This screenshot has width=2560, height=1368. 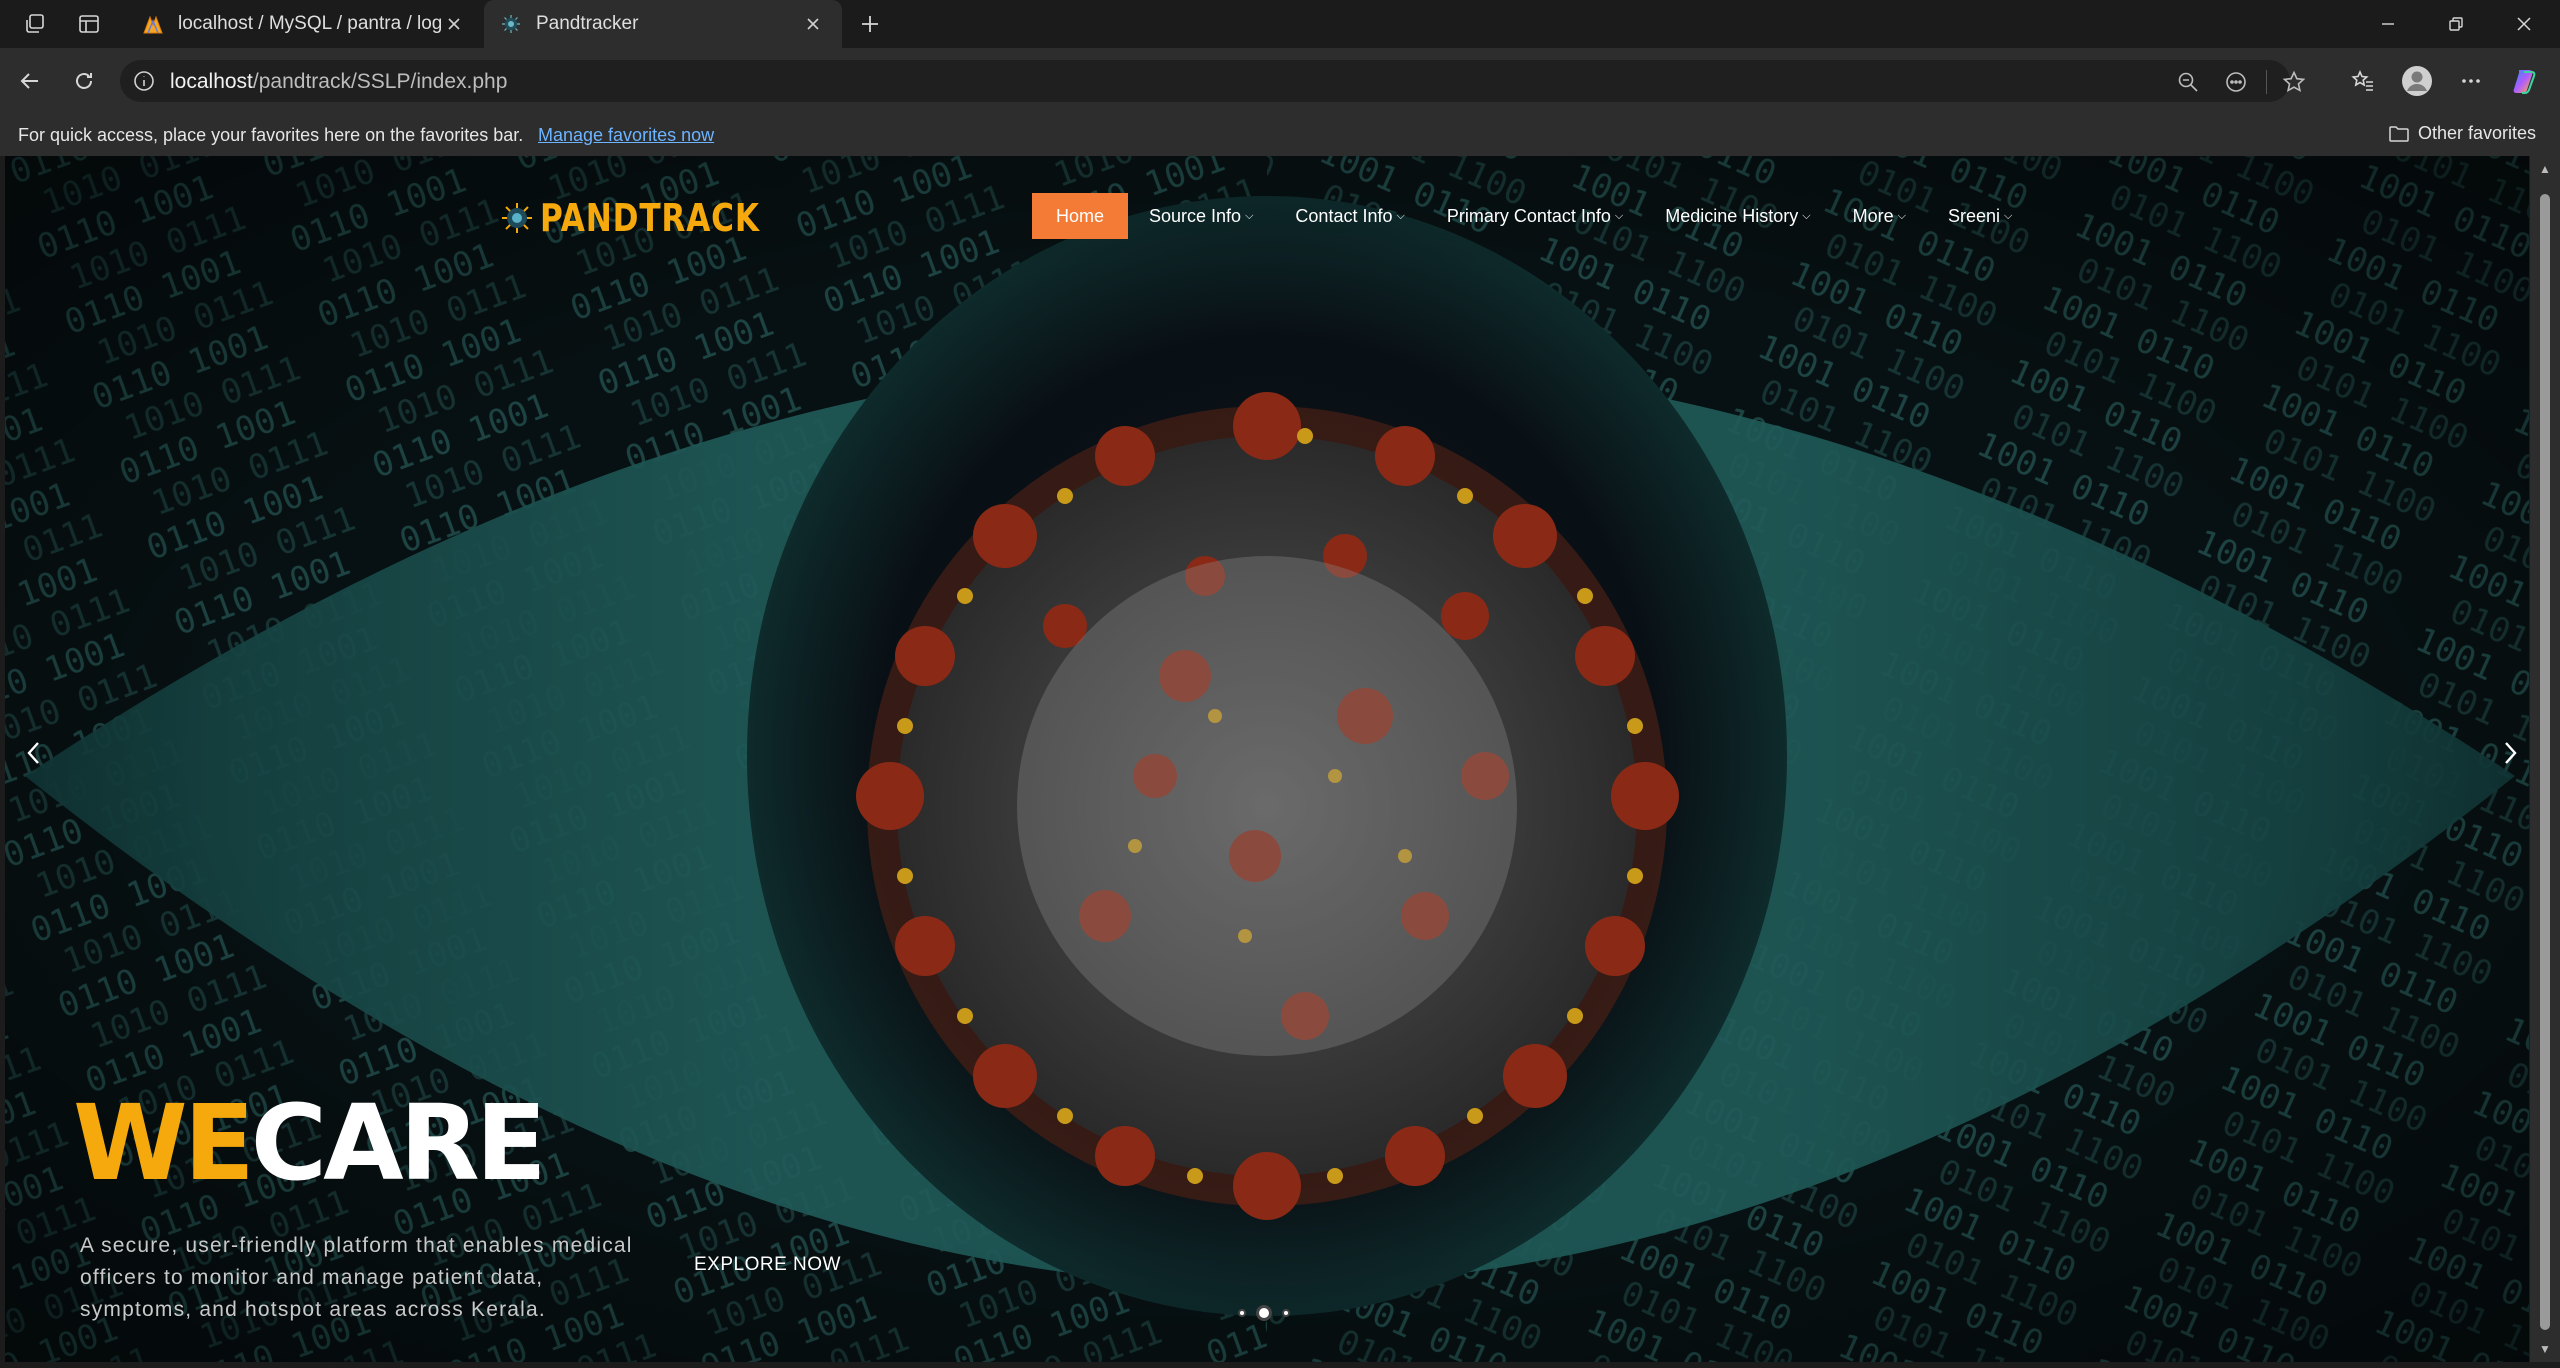 I want to click on folder-icon, so click(x=2399, y=133).